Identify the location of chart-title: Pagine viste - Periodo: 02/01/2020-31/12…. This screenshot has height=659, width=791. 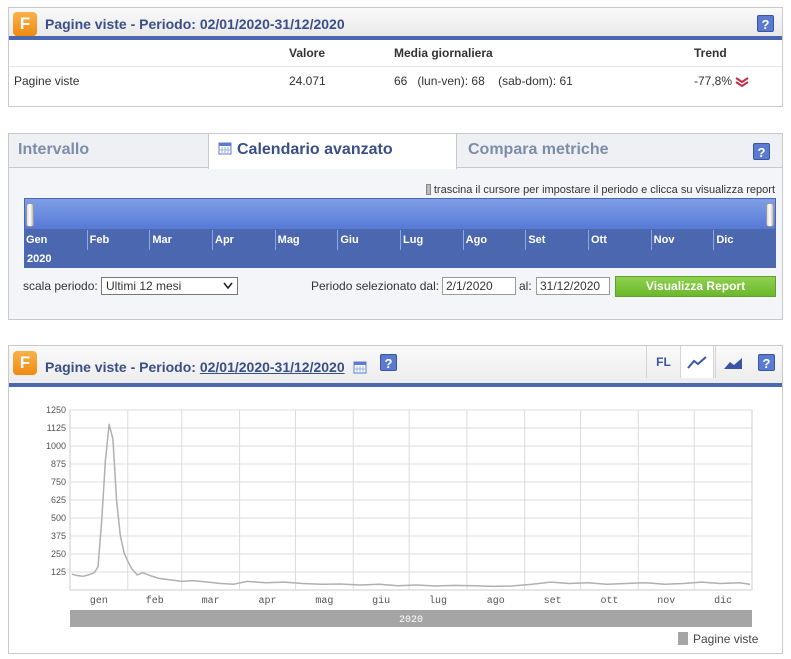
(195, 367).